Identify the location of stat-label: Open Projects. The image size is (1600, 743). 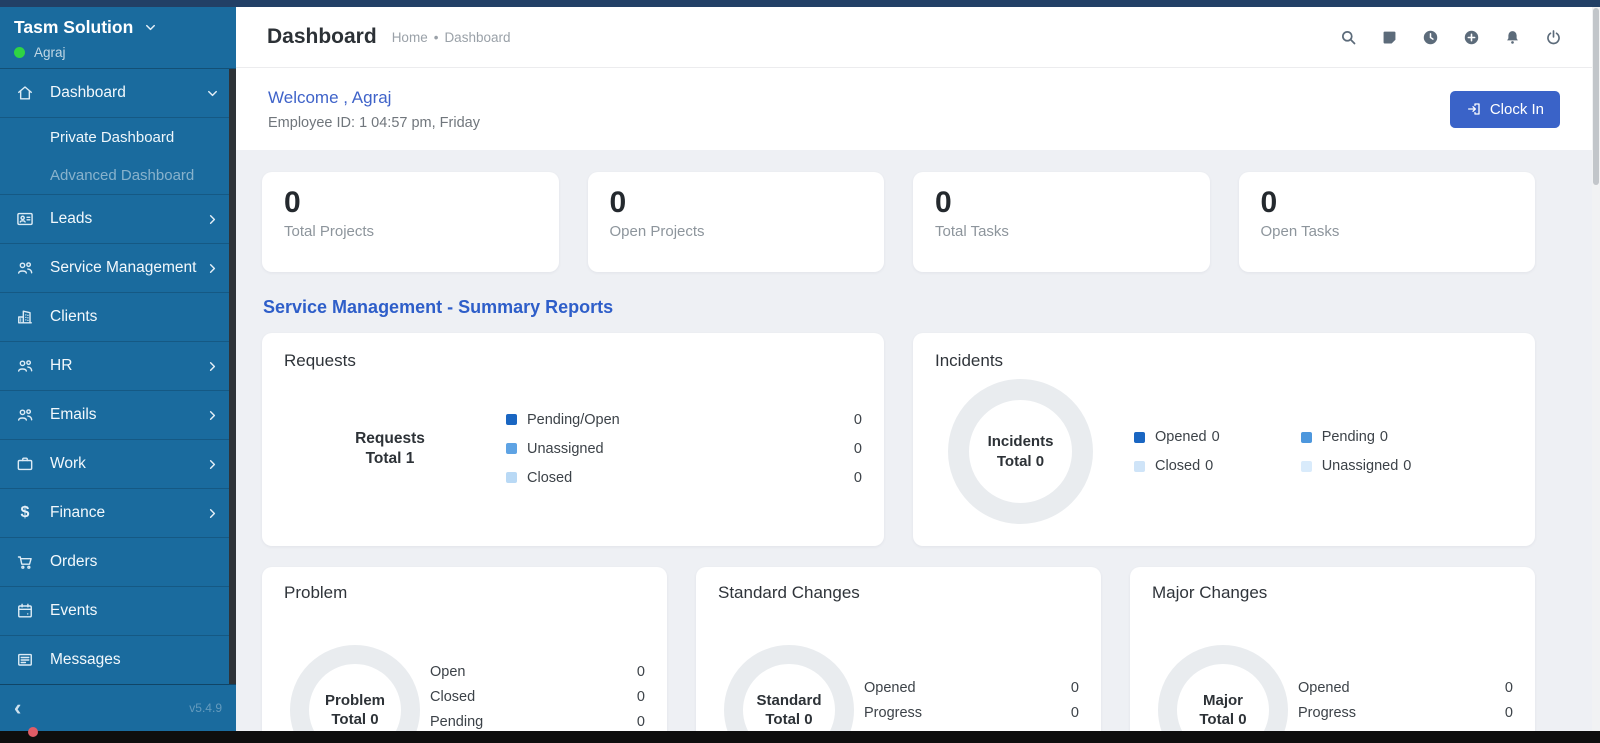
(657, 231).